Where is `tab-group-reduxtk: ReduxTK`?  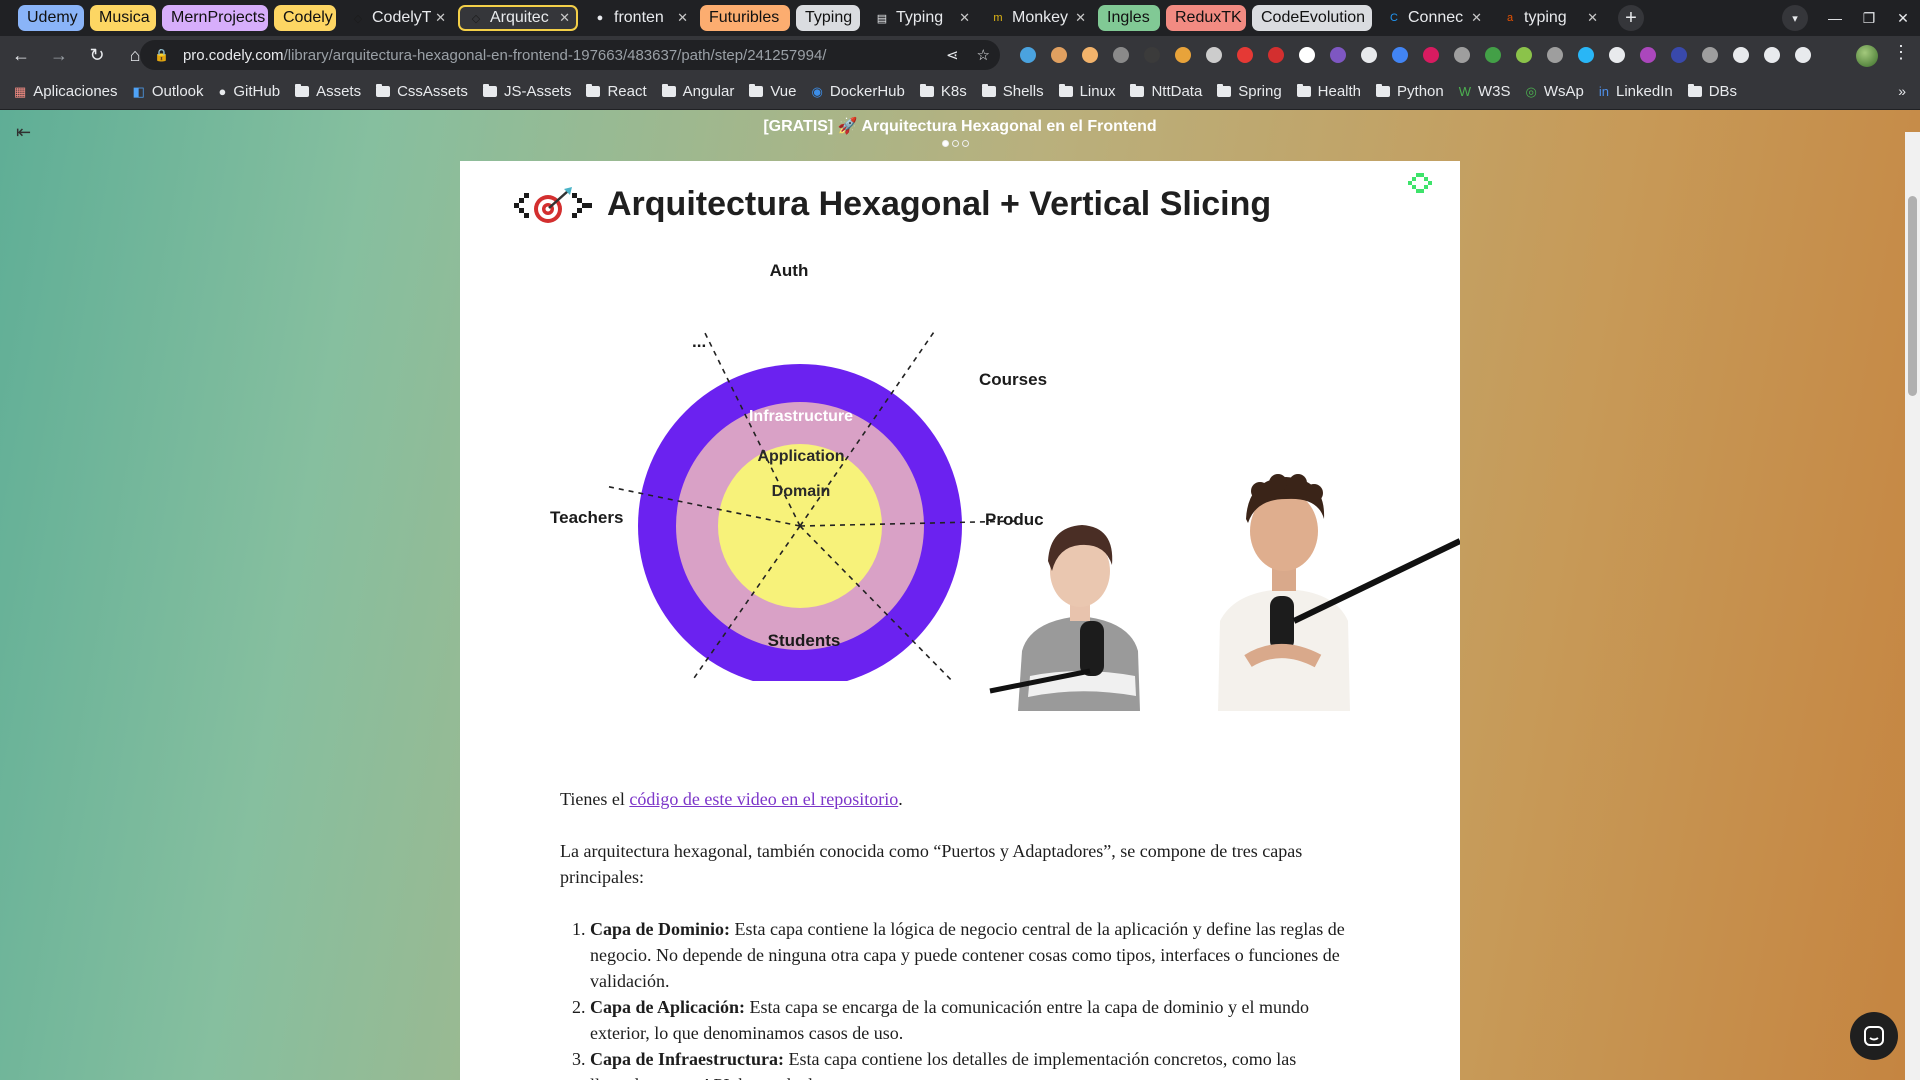
tab-group-reduxtk: ReduxTK is located at coordinates (1206, 18).